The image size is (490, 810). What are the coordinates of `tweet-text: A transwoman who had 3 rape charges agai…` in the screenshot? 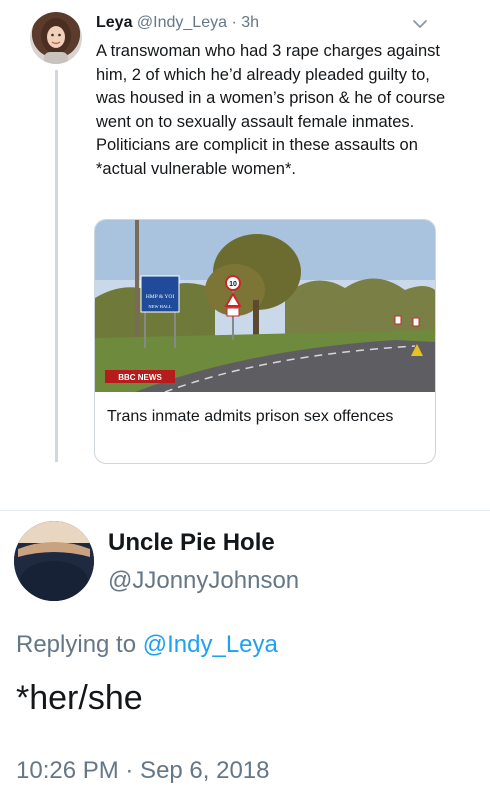 It's located at (271, 110).